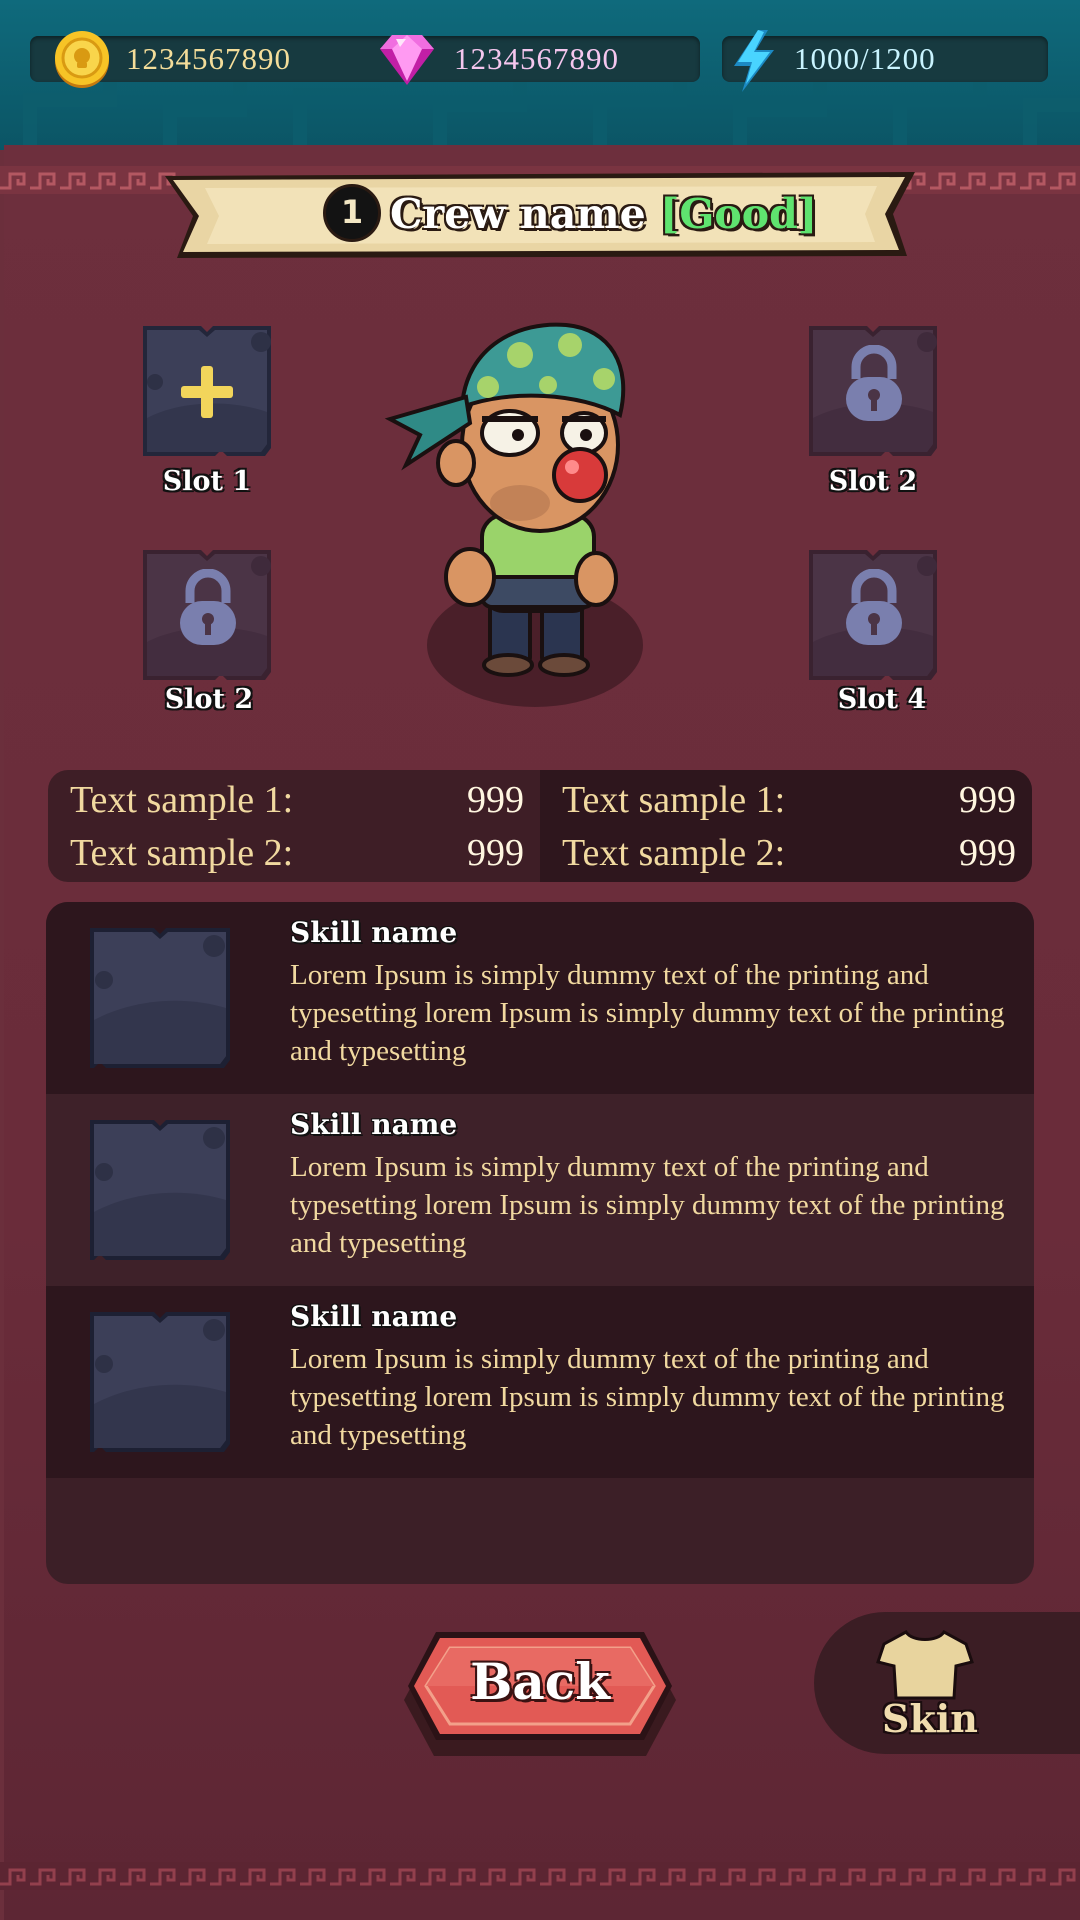 Image resolution: width=1080 pixels, height=1920 pixels. I want to click on resource-top-bar: 1234567890 1234567890 1000/1200, so click(540, 75).